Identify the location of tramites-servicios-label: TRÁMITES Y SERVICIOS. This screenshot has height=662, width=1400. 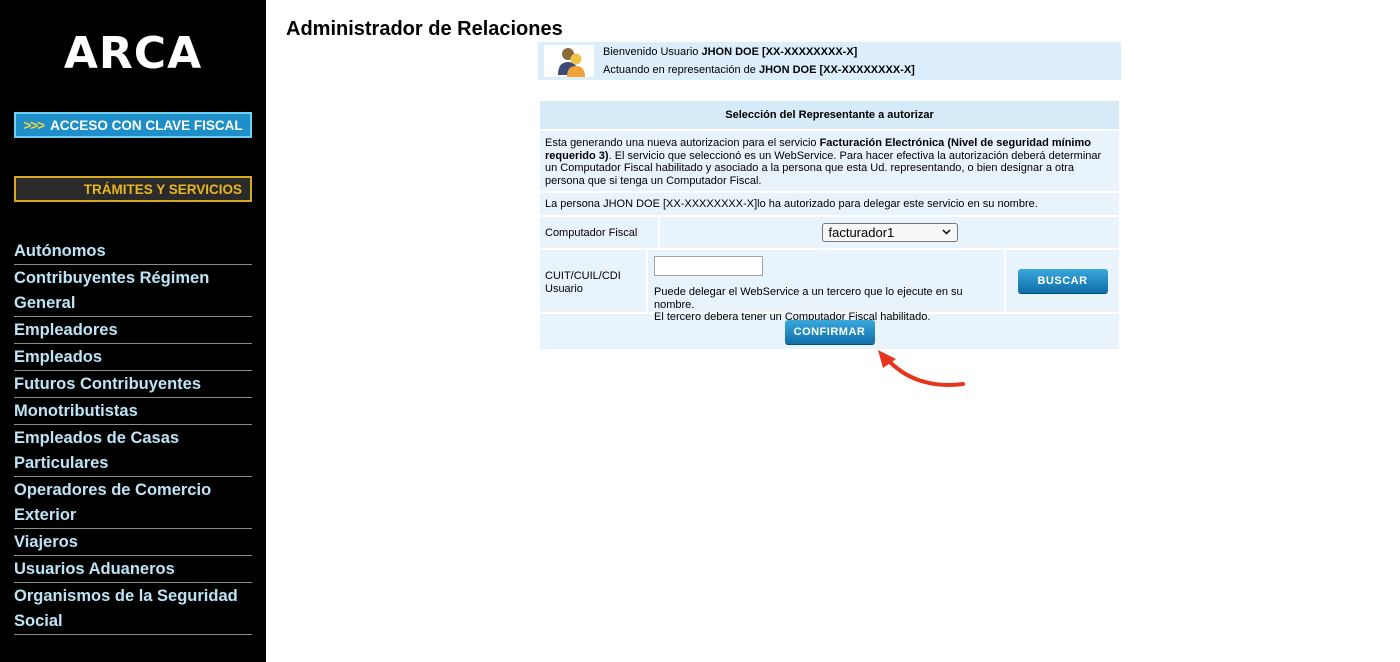
(162, 189).